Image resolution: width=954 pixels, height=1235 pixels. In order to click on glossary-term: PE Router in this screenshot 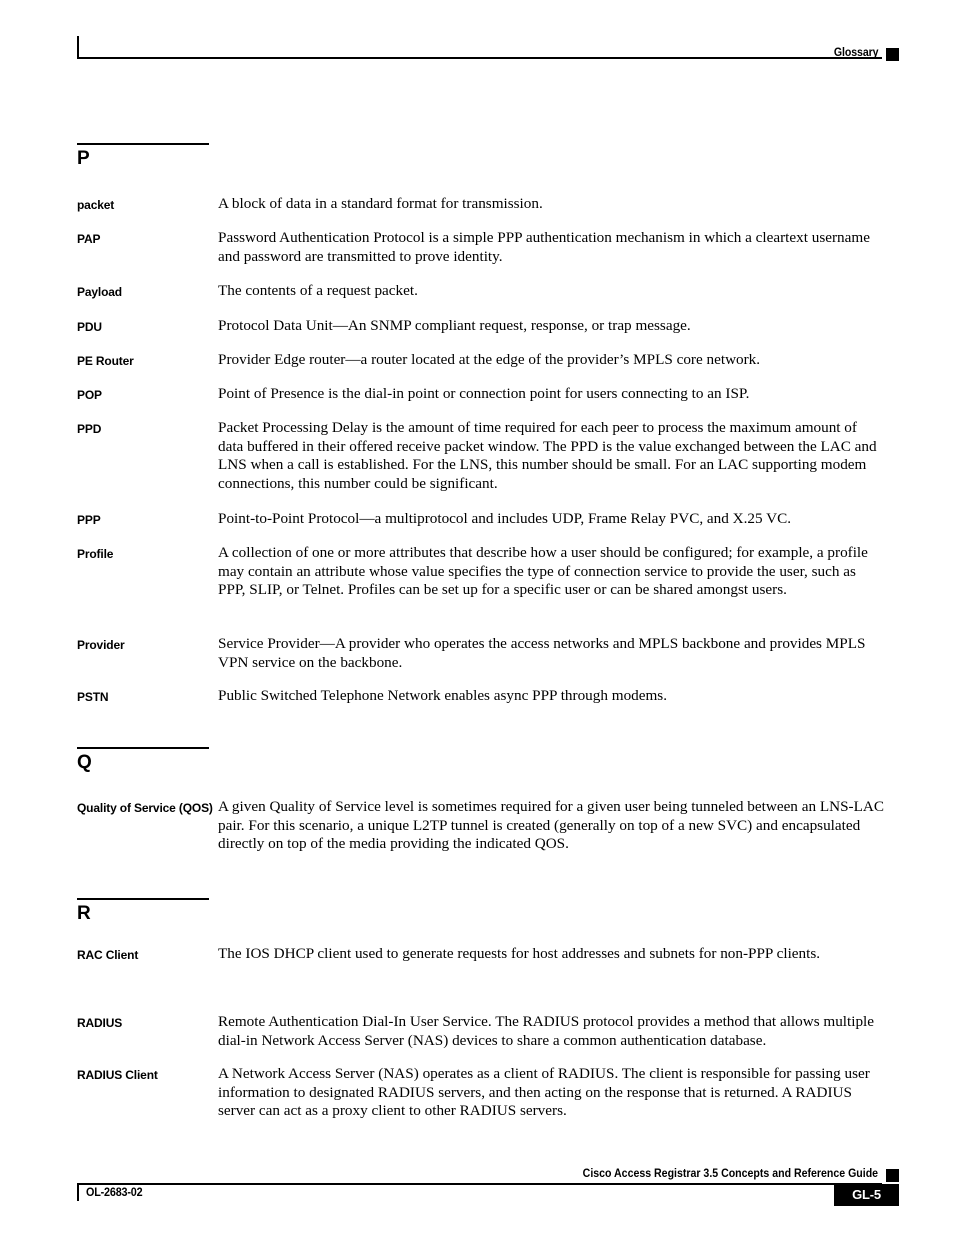, I will do `click(105, 361)`.